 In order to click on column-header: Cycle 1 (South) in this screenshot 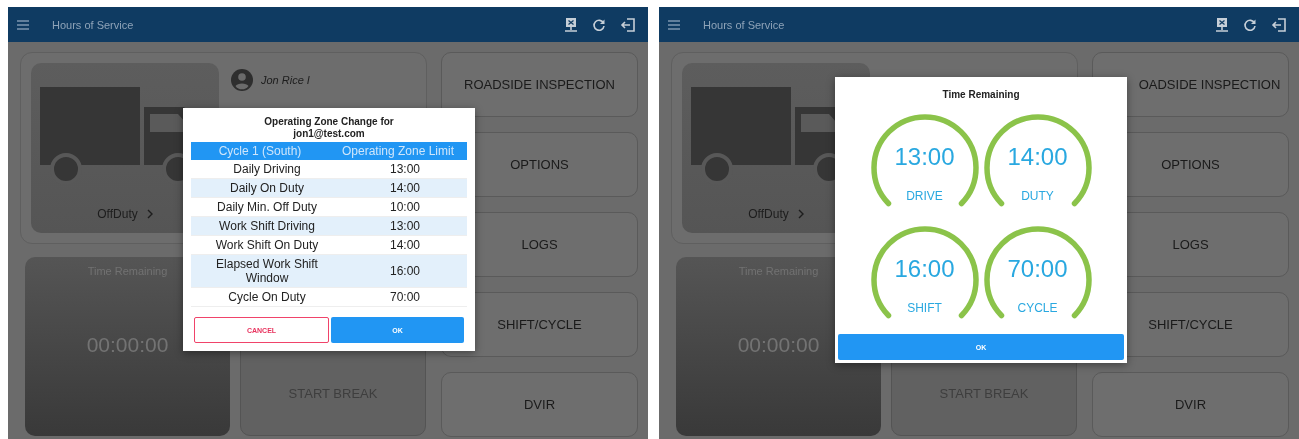, I will do `click(260, 151)`.